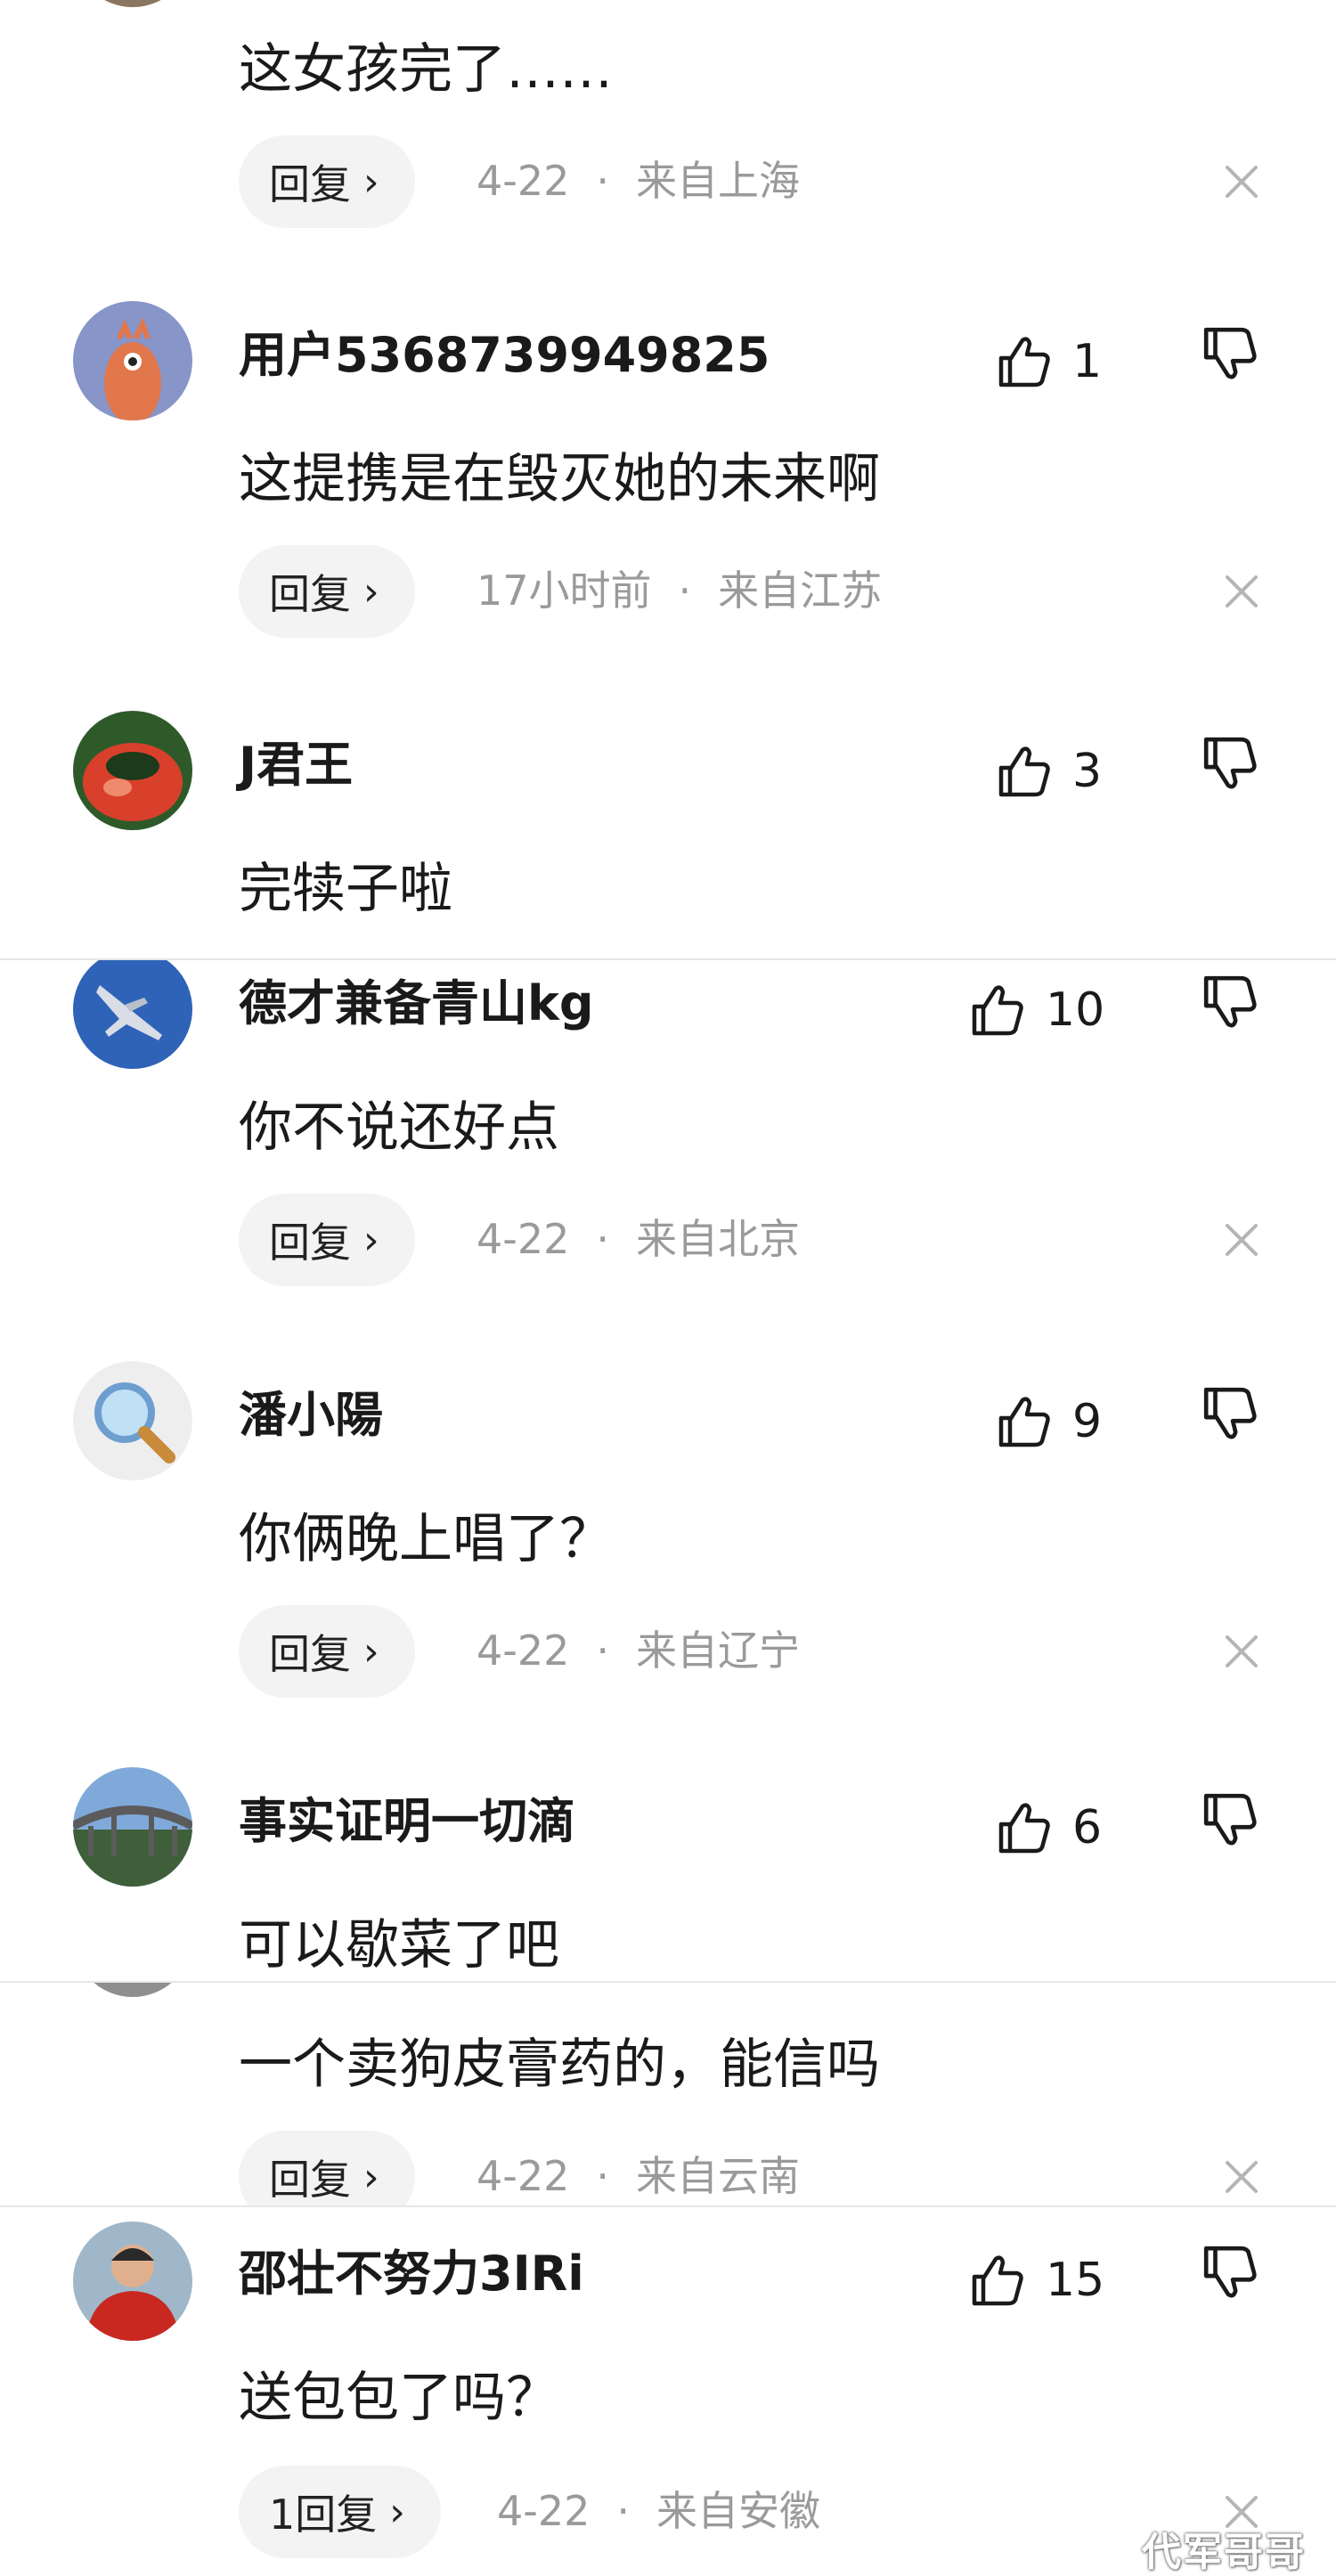  I want to click on comment-text: 完犊子啦, so click(346, 889).